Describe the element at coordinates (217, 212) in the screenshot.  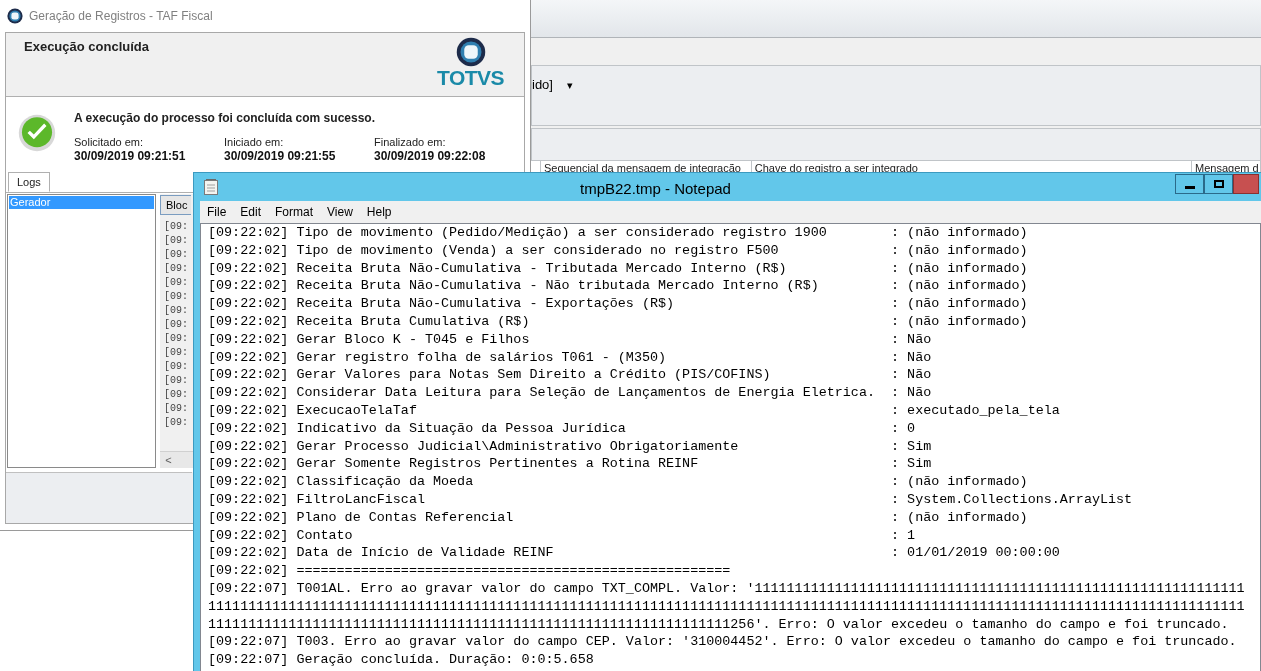
I see `menu-item: File` at that location.